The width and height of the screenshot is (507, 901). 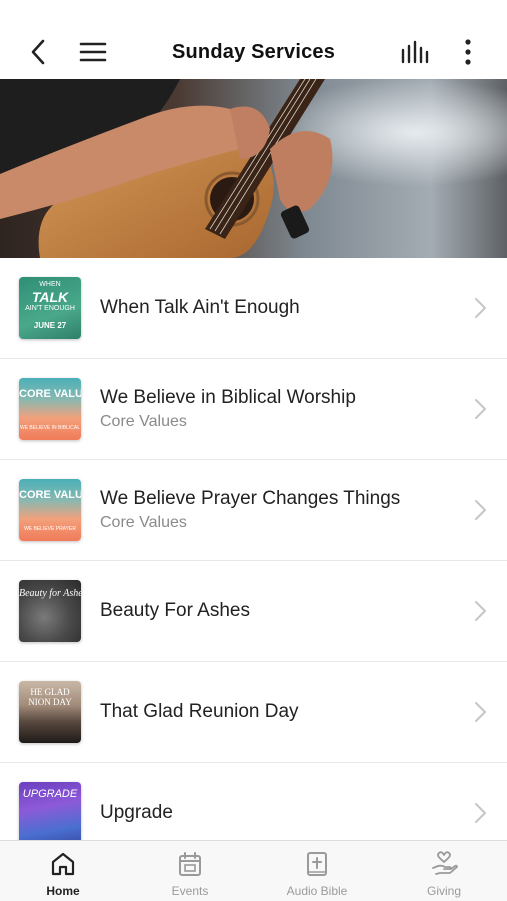 What do you see at coordinates (200, 307) in the screenshot?
I see `item-title: When Talk Ain't Enough` at bounding box center [200, 307].